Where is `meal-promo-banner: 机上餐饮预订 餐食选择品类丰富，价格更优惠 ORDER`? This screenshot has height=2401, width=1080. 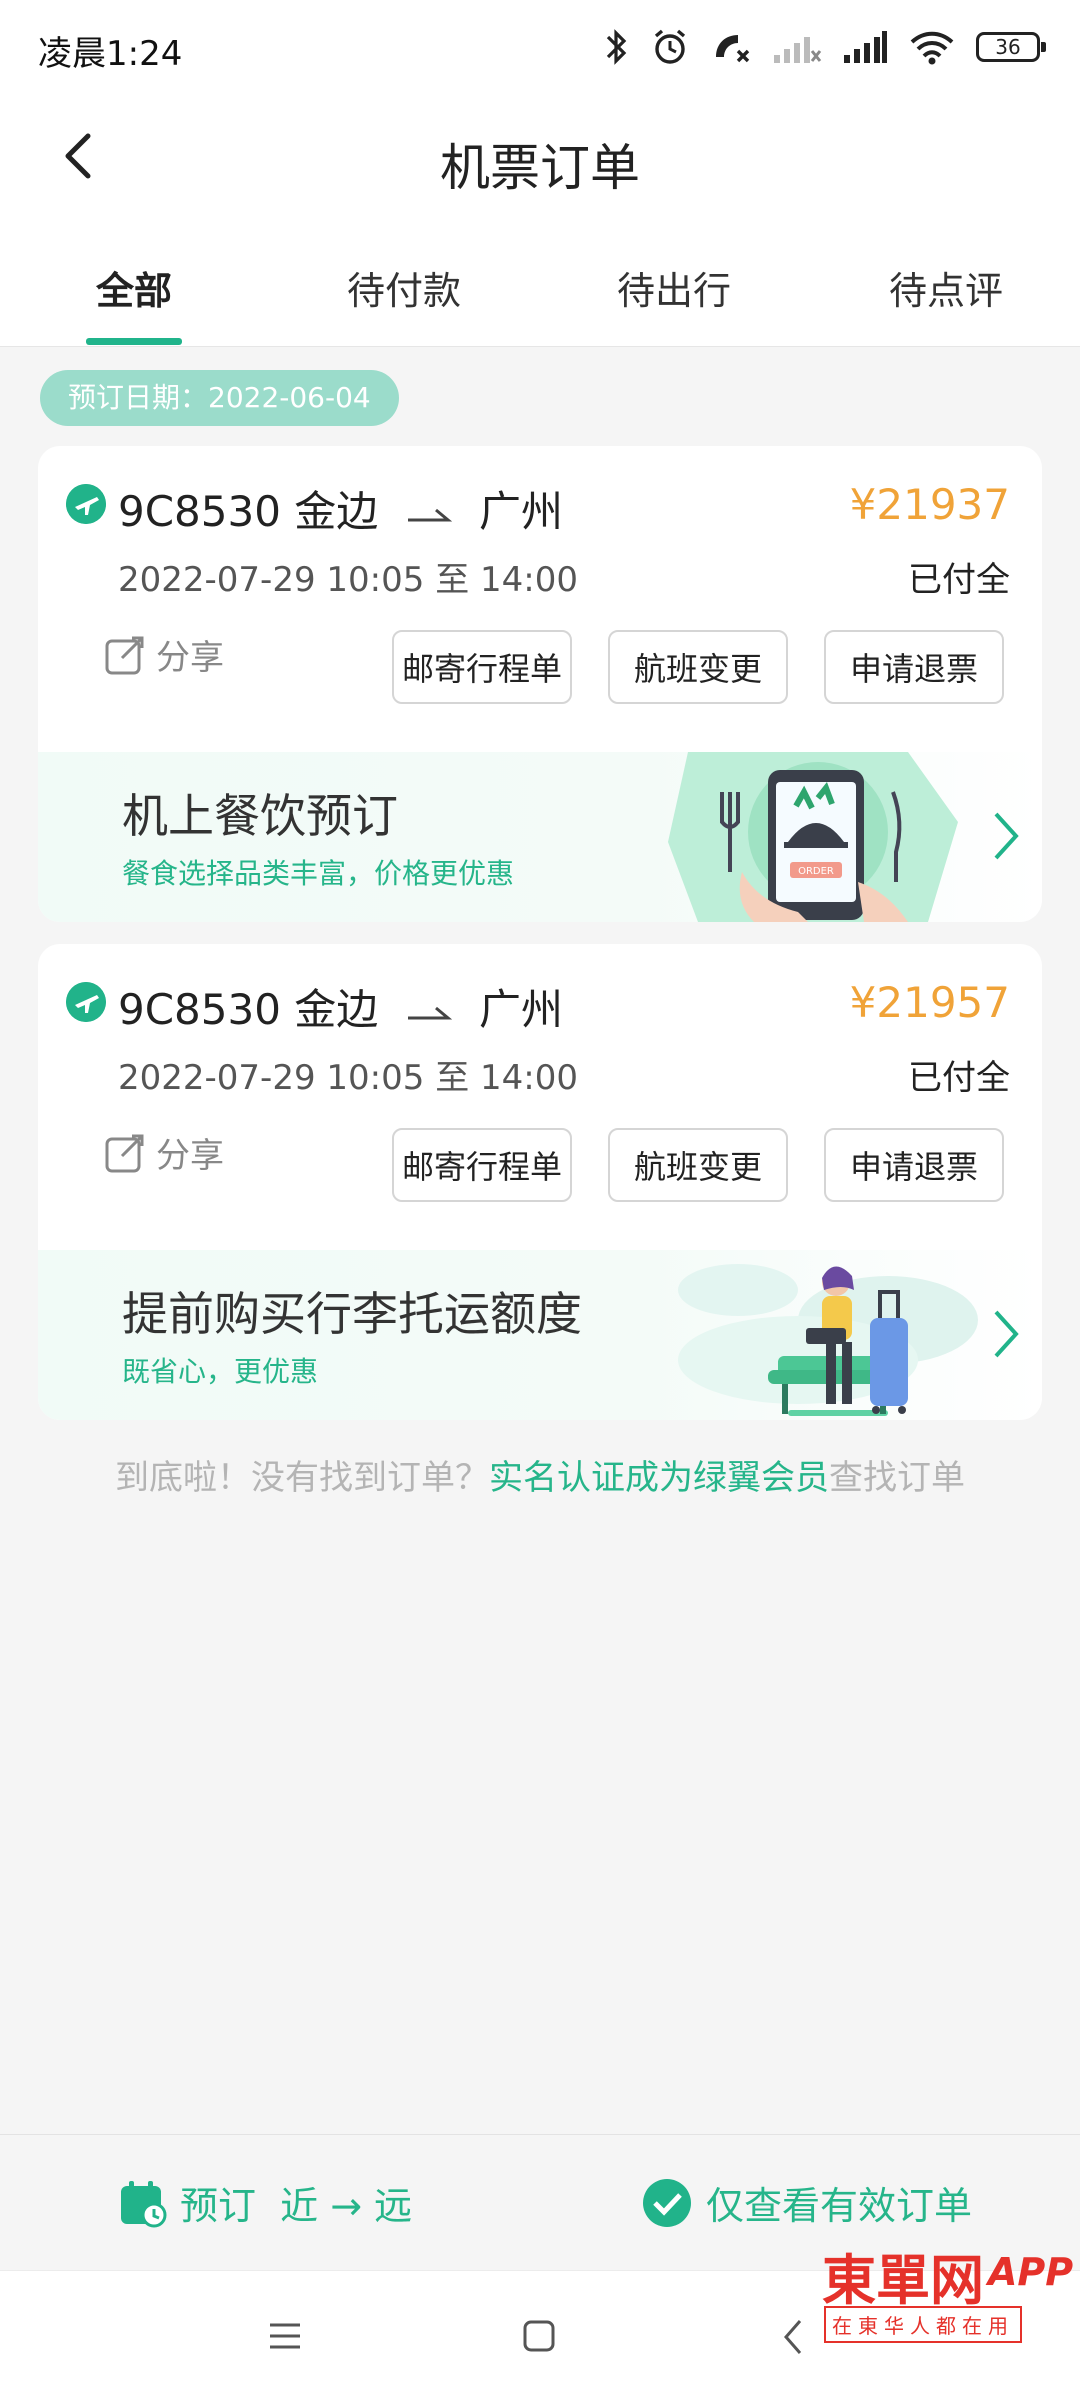
meal-promo-banner: 机上餐饮预订 餐食选择品类丰富，价格更优惠 ORDER is located at coordinates (540, 837).